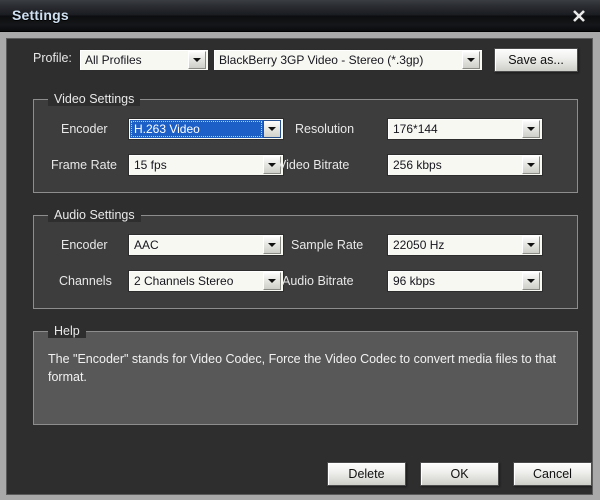 The image size is (600, 500). What do you see at coordinates (146, 245) in the screenshot?
I see `audio-encoder-value: AAC` at bounding box center [146, 245].